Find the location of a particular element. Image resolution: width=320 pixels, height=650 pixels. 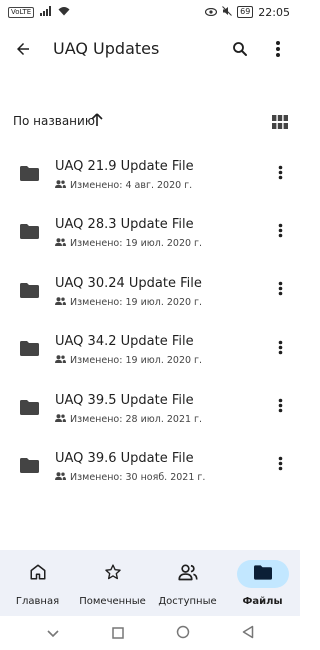

nav-files-pill is located at coordinates (262, 574).